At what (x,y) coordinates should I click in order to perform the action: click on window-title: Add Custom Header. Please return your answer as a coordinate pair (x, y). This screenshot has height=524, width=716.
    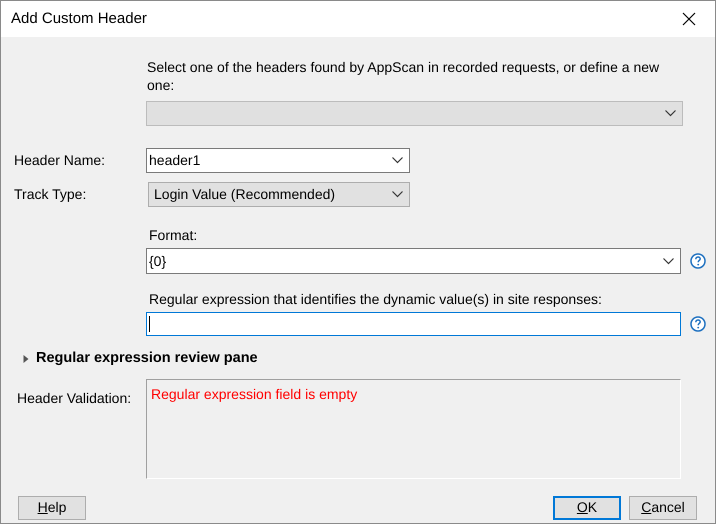
    Looking at the image, I should click on (79, 18).